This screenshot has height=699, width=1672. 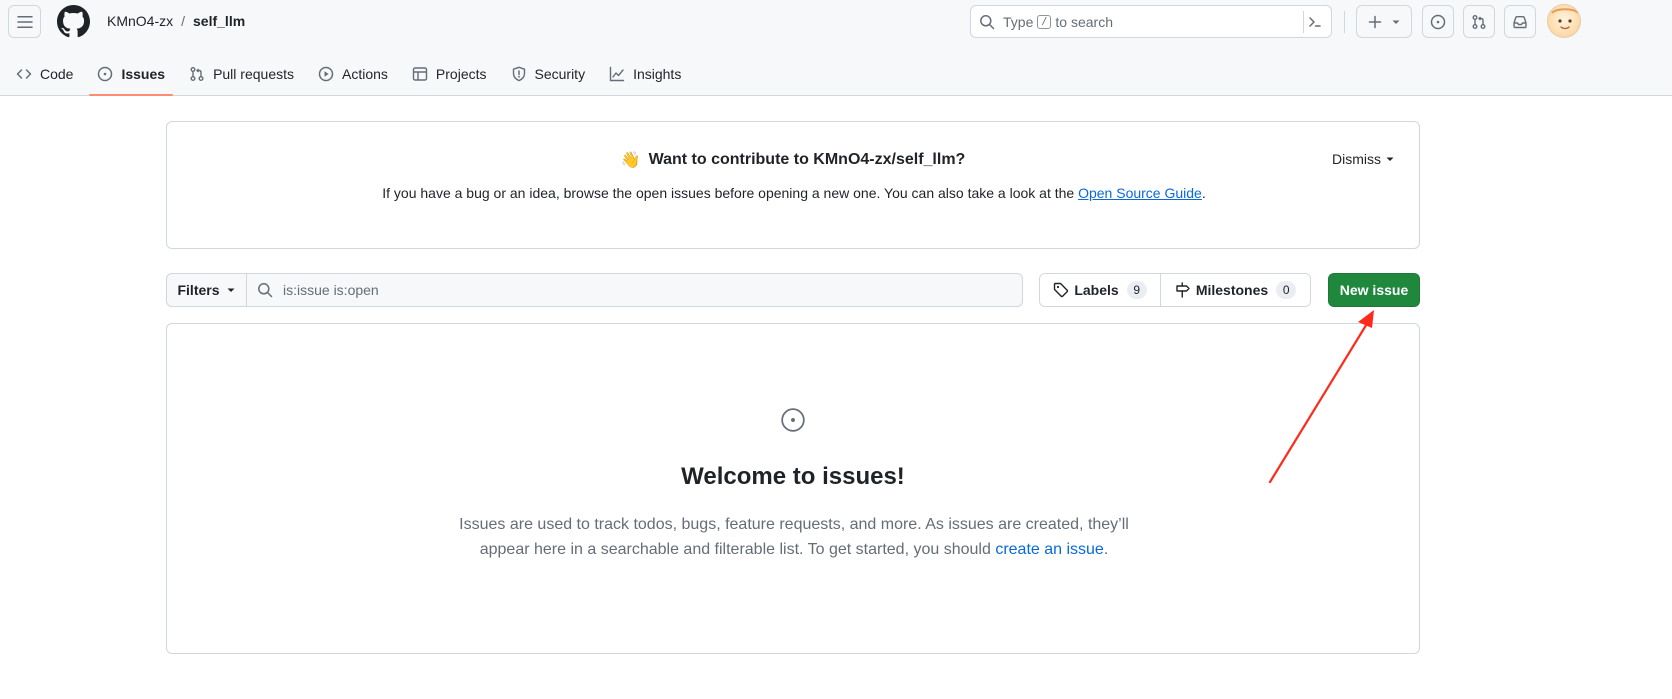 I want to click on filters-label: Filters, so click(x=198, y=290).